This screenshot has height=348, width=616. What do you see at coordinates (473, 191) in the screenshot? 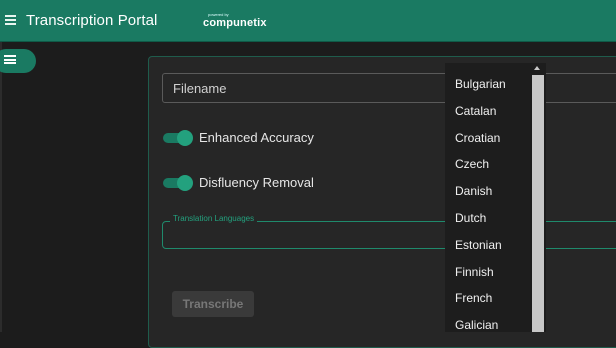
I see `dropdown-option-danish: Danish` at bounding box center [473, 191].